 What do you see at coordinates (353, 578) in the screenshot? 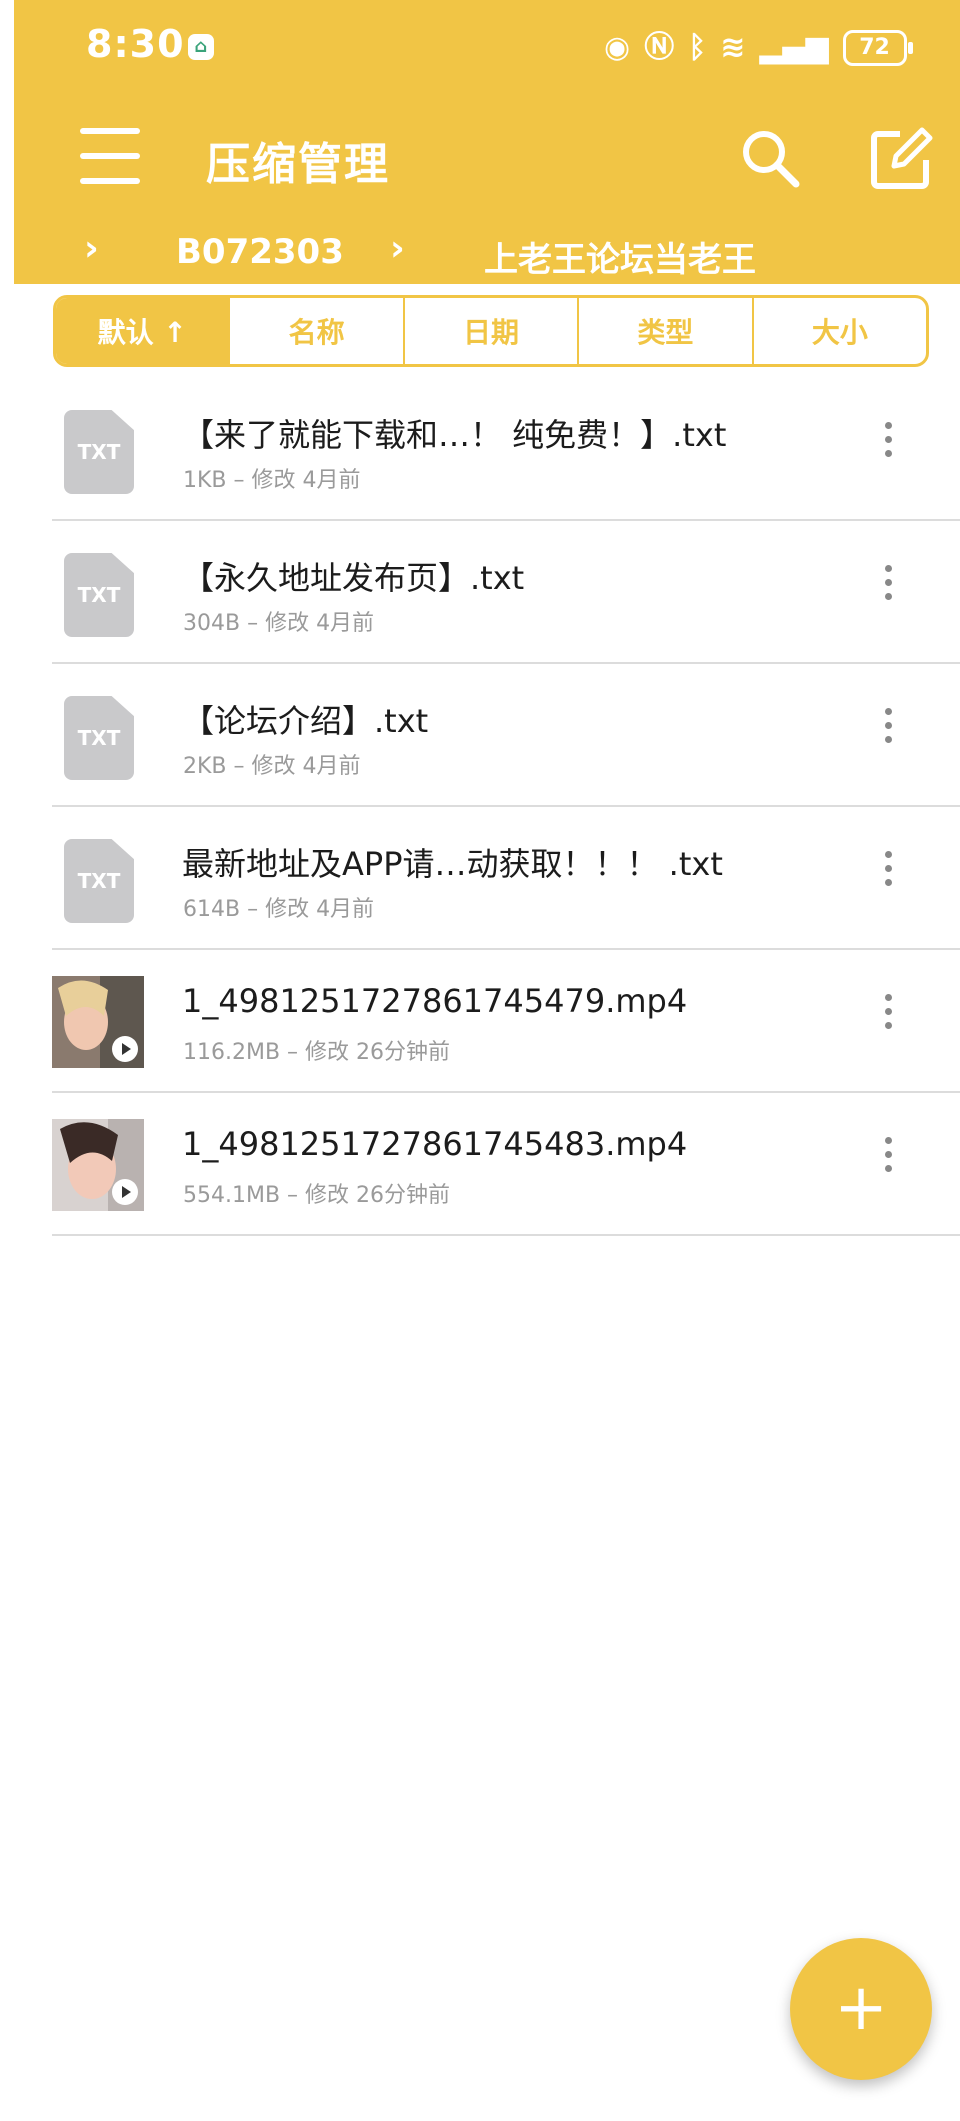
I see `file-name: 【永久地址发布页】.txt` at bounding box center [353, 578].